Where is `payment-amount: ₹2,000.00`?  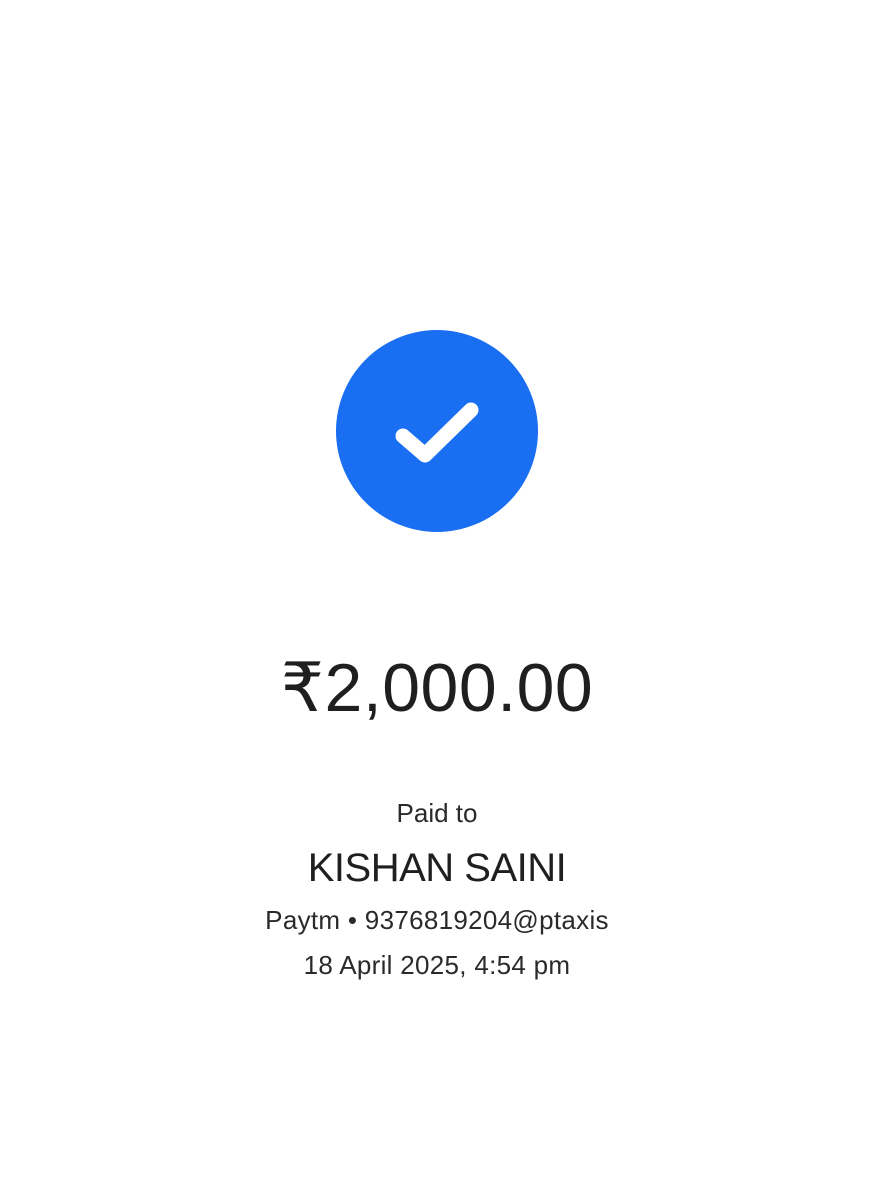 payment-amount: ₹2,000.00 is located at coordinates (437, 688).